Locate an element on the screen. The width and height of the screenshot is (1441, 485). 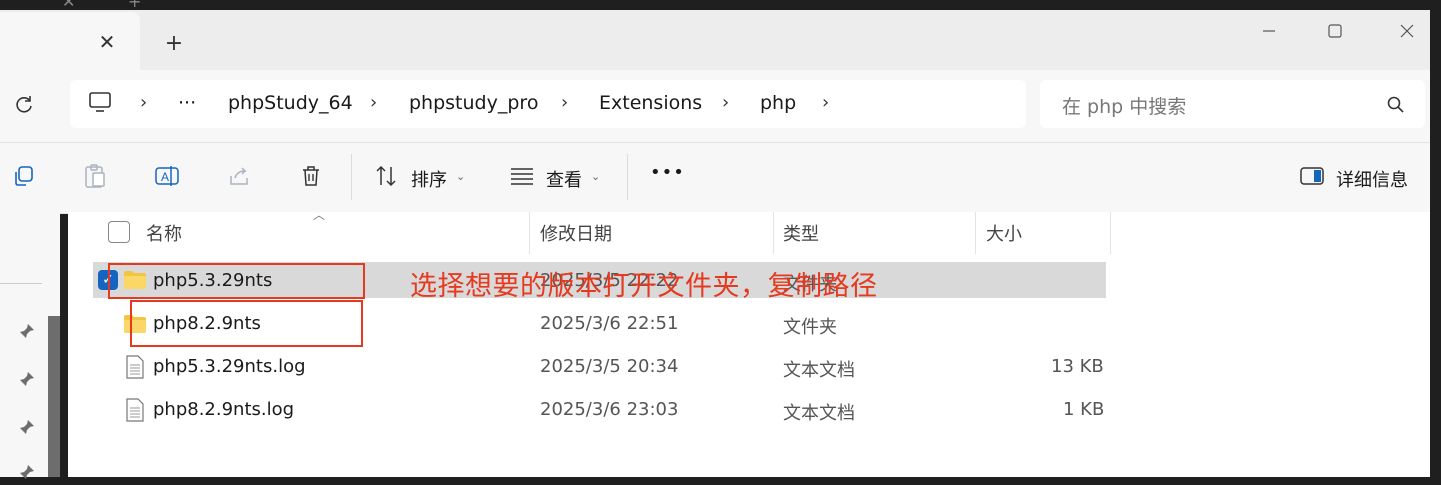
breadcrumb-overflow: ··· is located at coordinates (187, 103).